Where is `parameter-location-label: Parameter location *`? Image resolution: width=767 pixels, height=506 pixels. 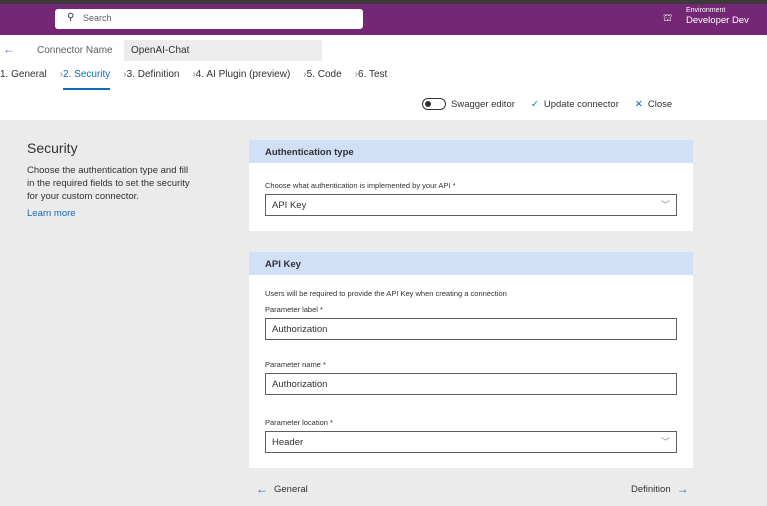 parameter-location-label: Parameter location * is located at coordinates (299, 422).